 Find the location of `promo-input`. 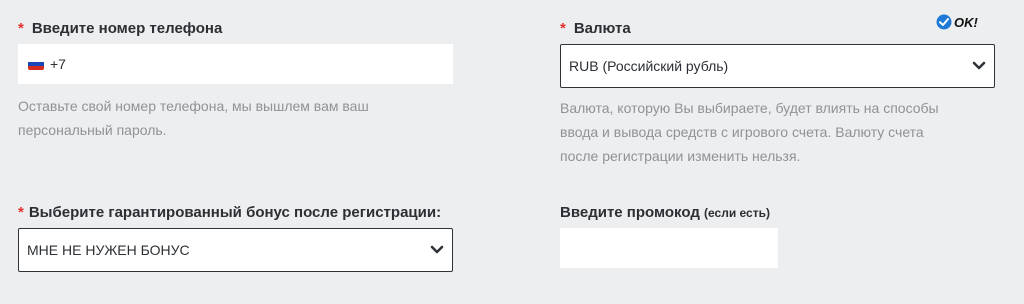

promo-input is located at coordinates (669, 248).